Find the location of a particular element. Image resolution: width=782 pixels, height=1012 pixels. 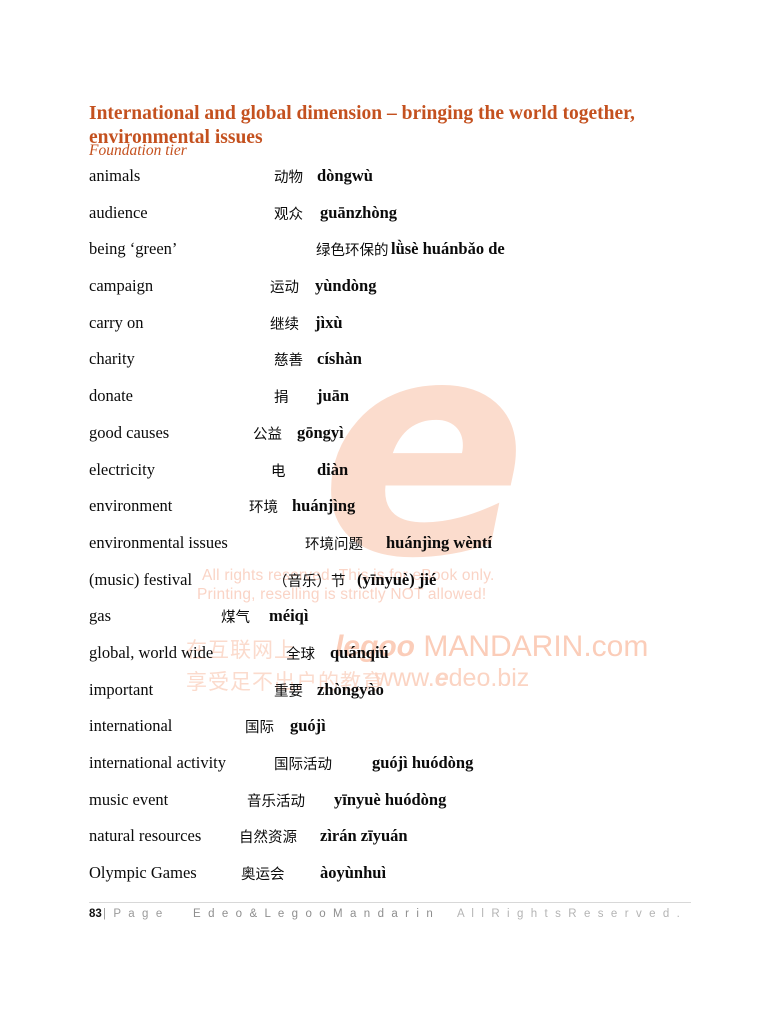

vocabulary-chinese: 电 is located at coordinates (278, 471).